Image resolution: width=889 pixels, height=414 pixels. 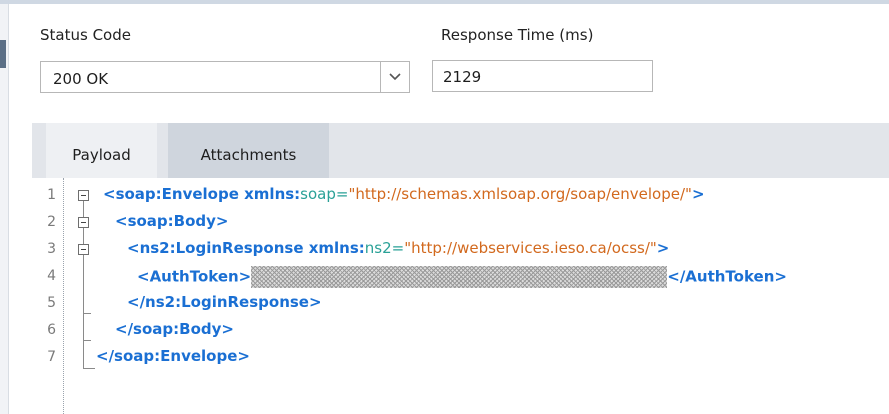 I want to click on code-line-7: </soap:Envelope>, so click(x=173, y=356).